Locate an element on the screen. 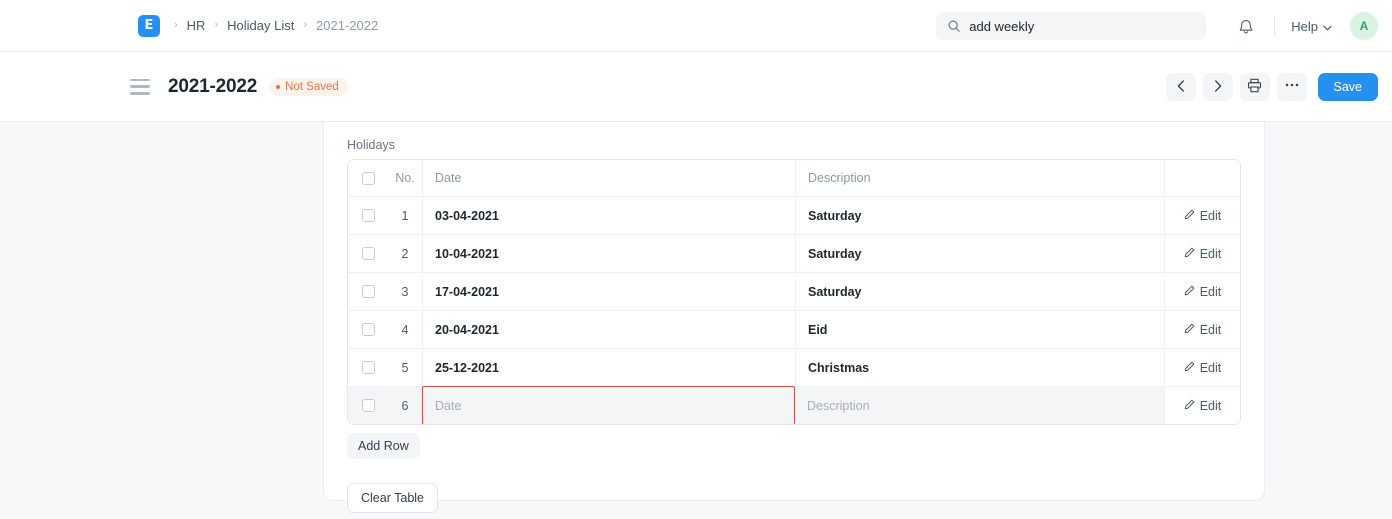 This screenshot has width=1392, height=519. help-menu: Help is located at coordinates (1311, 26).